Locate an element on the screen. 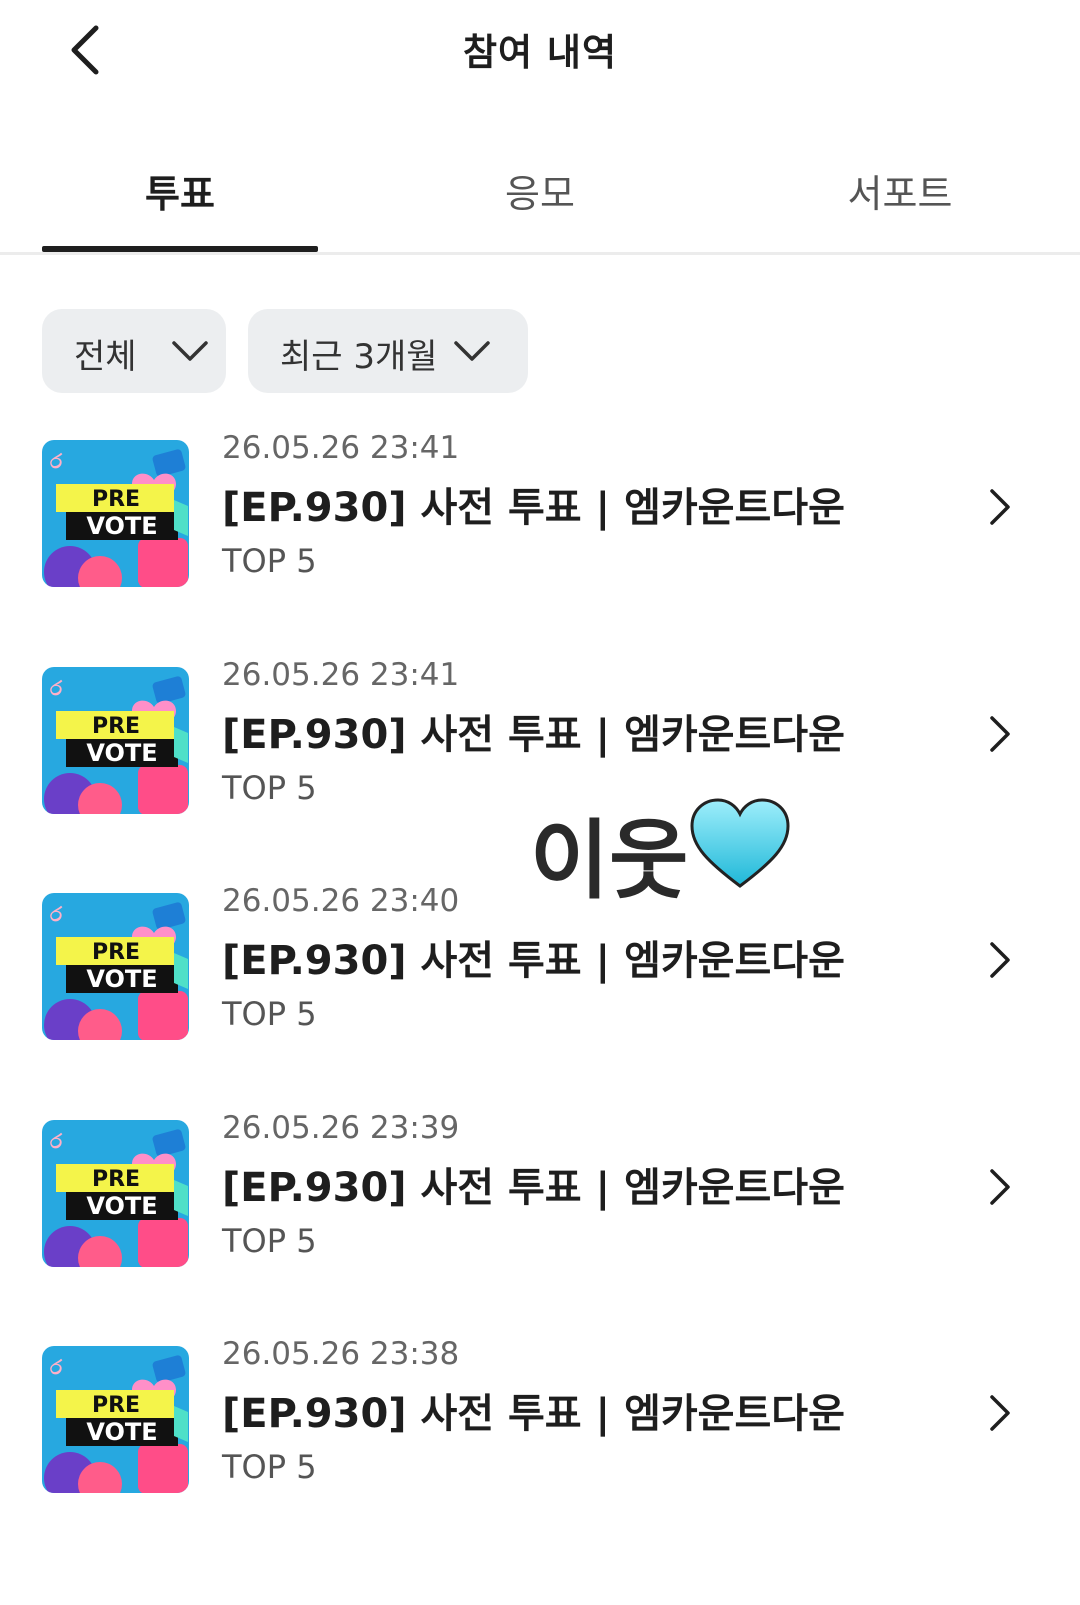 The image size is (1080, 1605). tab-entry: 응모 is located at coordinates (540, 195).